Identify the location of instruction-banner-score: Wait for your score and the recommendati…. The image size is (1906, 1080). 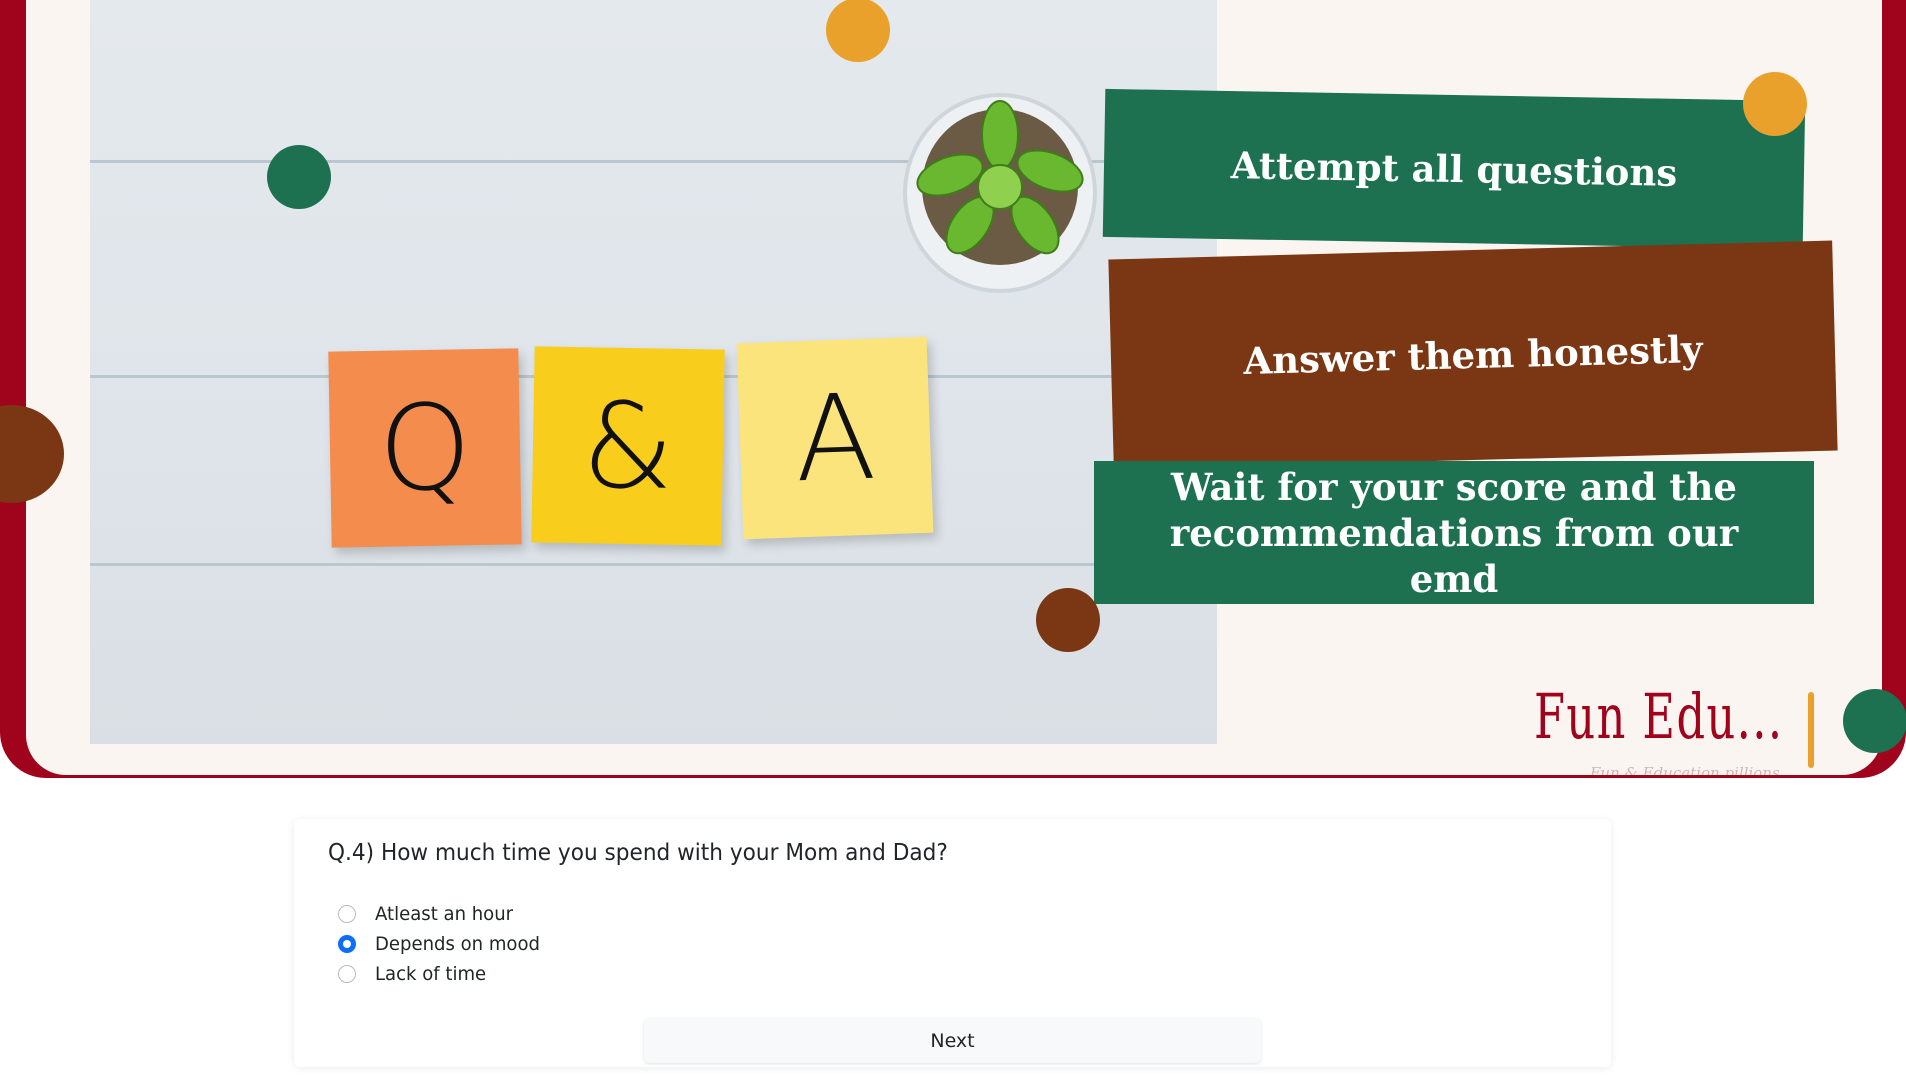
(1454, 532).